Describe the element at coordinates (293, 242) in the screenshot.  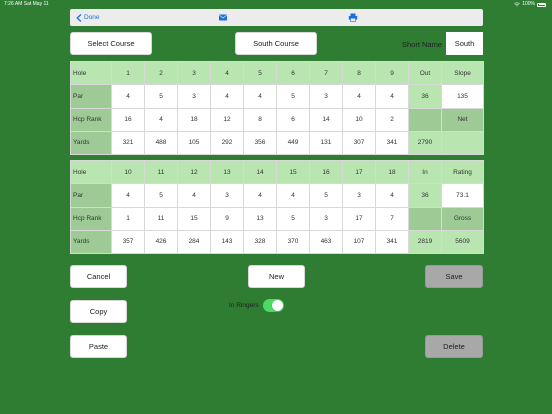
I see `yards-cell: 370` at that location.